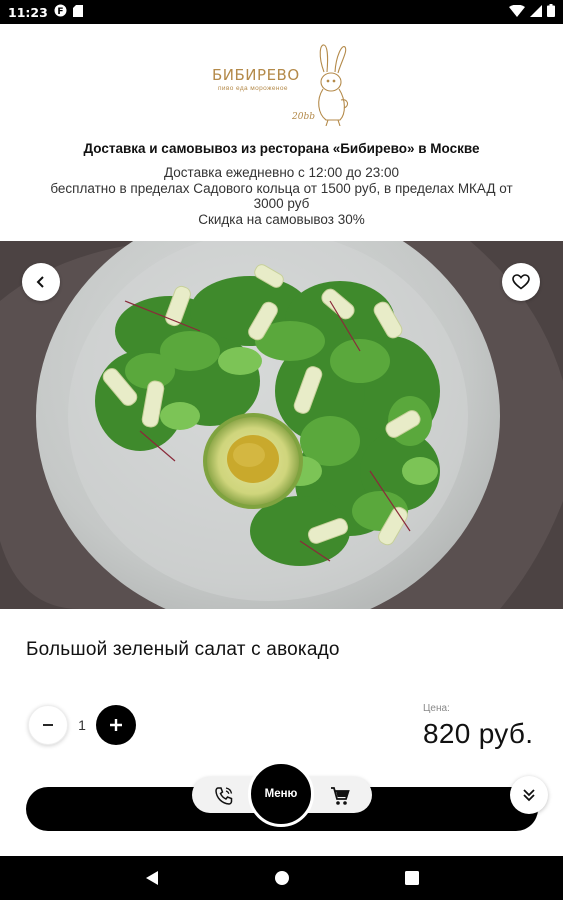  I want to click on plus-icon, so click(116, 725).